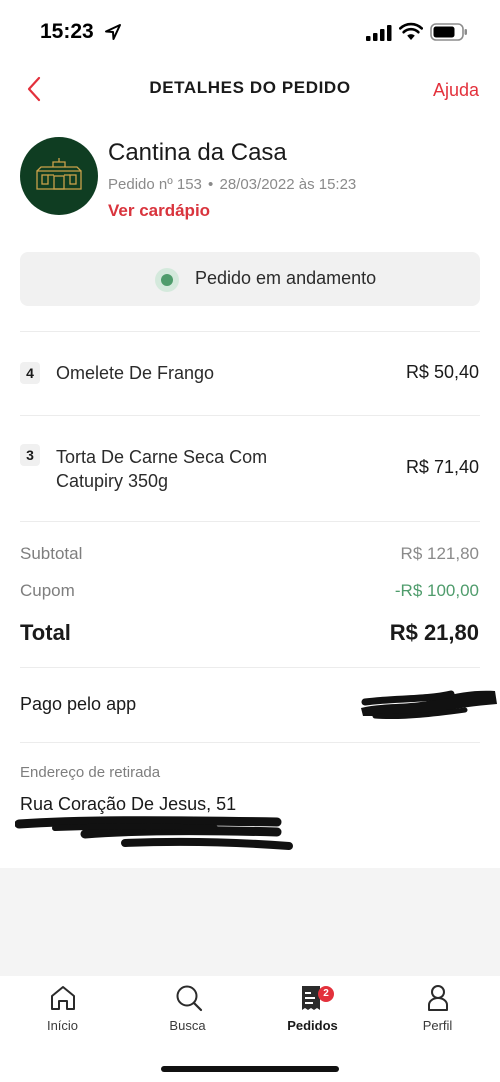  I want to click on total-label: Total, so click(45, 632).